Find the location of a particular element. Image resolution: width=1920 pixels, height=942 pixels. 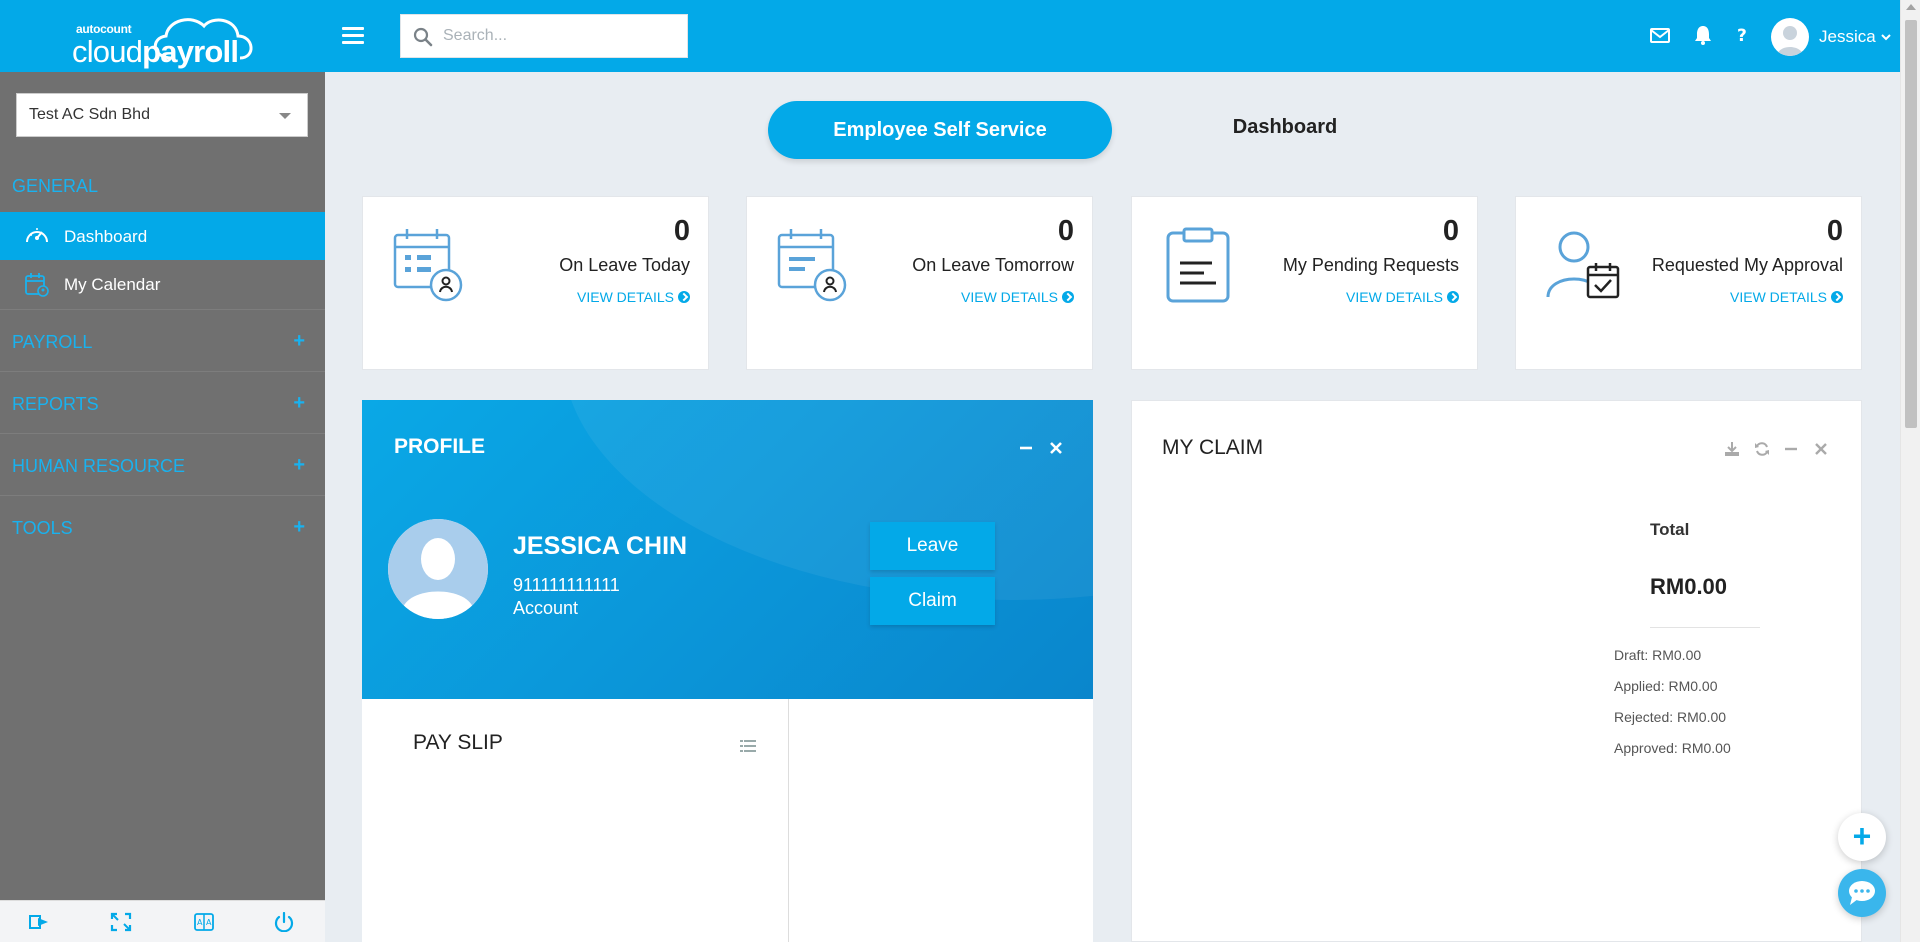

logo-brand-light: cloud is located at coordinates (107, 51).